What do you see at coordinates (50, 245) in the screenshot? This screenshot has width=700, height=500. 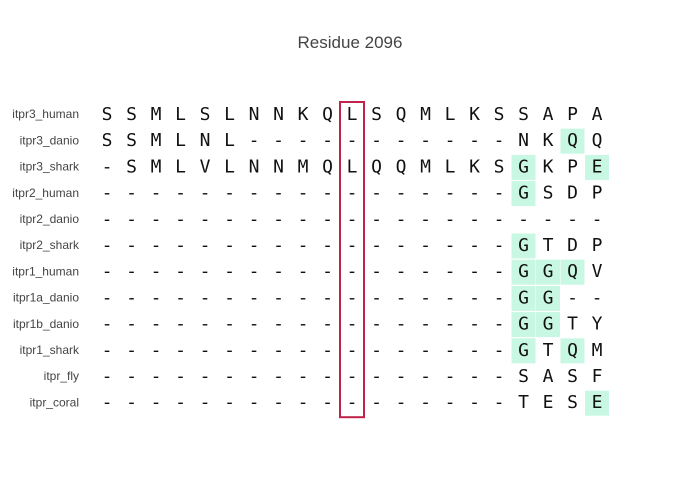 I see `row-label: itpr2_shark` at bounding box center [50, 245].